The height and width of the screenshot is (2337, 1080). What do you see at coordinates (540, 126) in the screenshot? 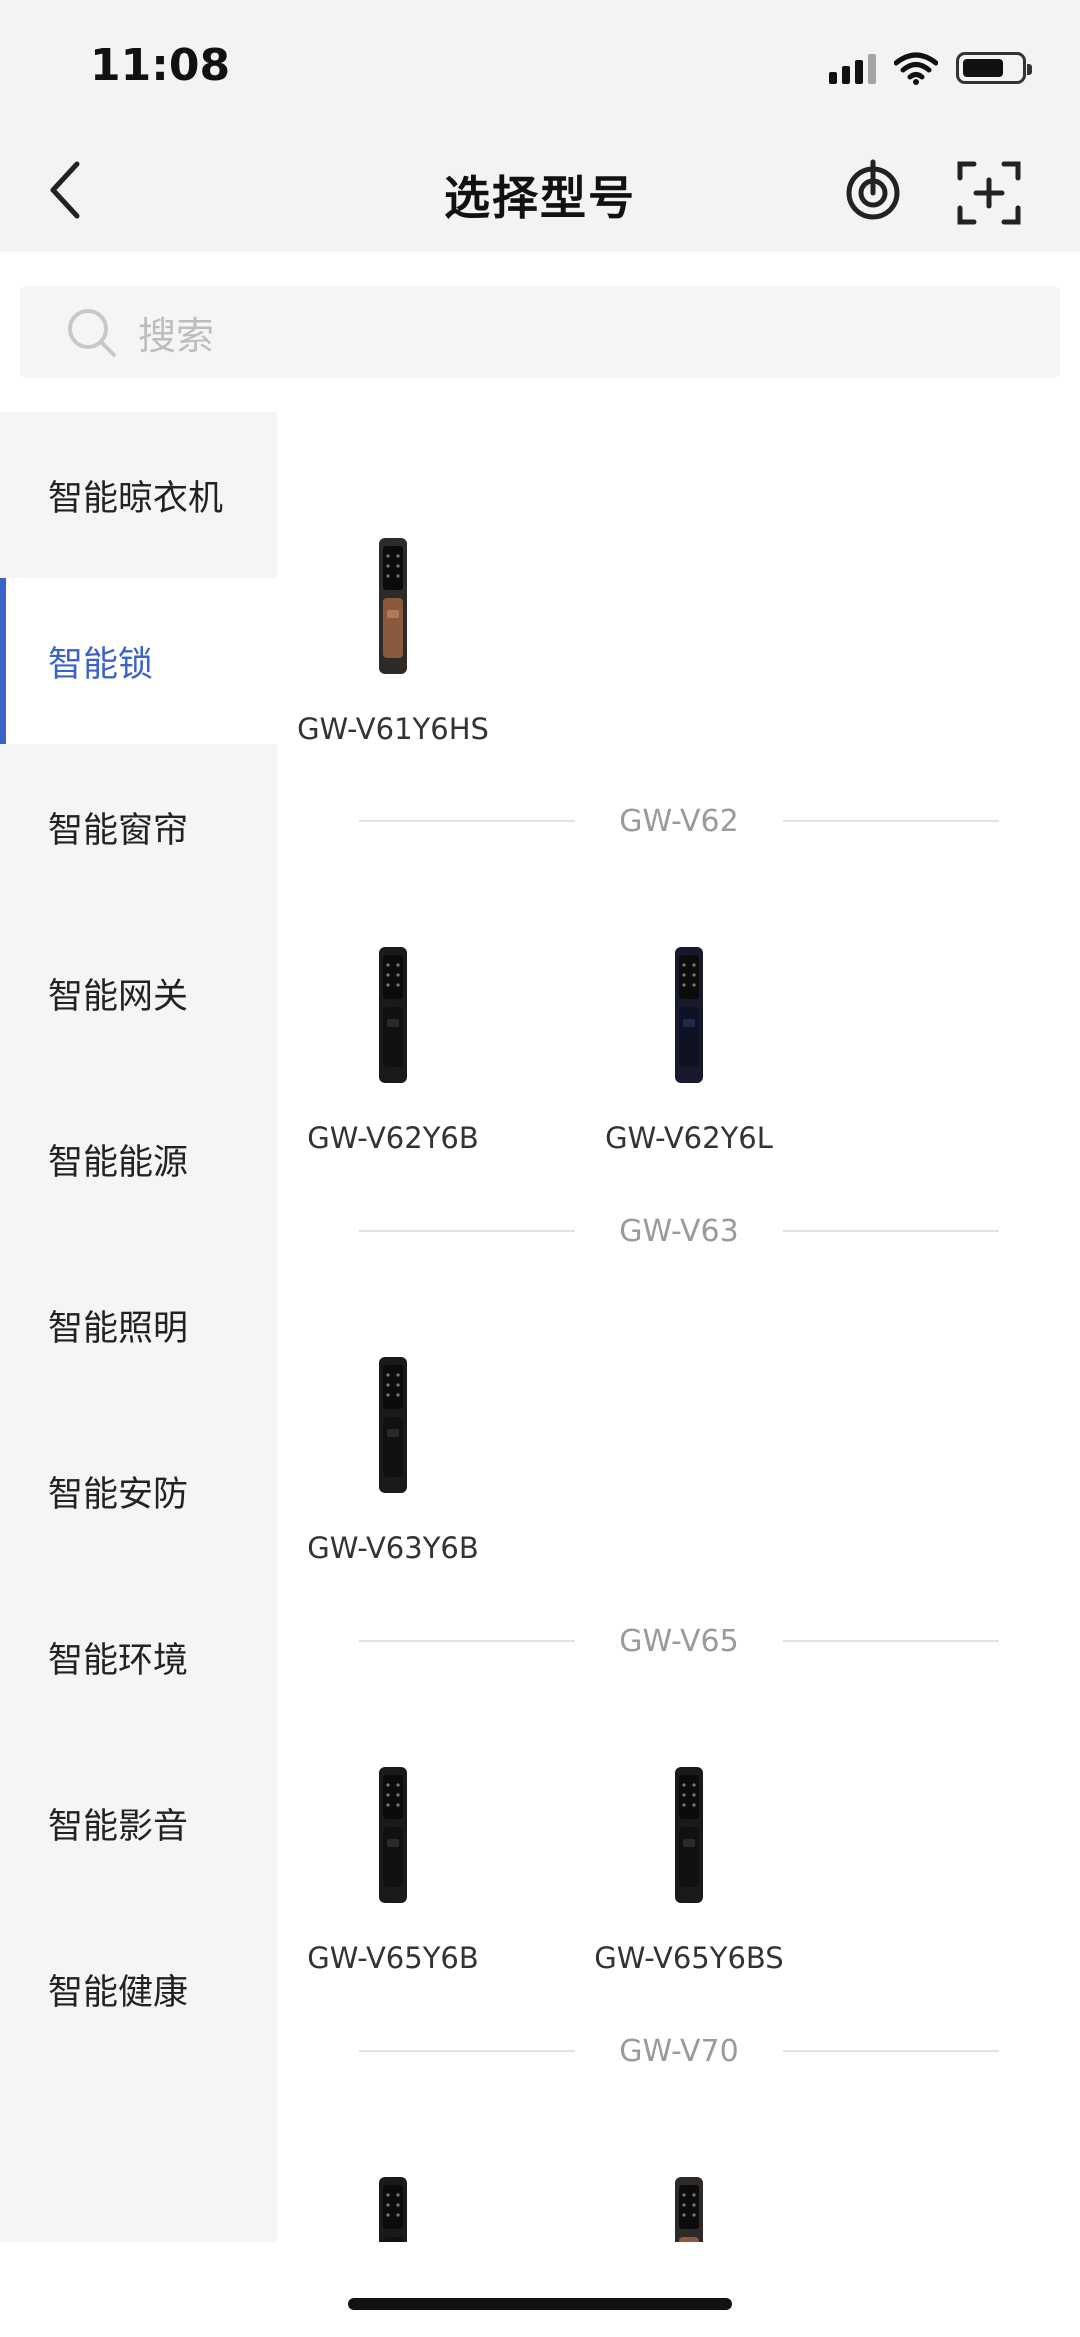
I see `header: 11:08 选择型号` at bounding box center [540, 126].